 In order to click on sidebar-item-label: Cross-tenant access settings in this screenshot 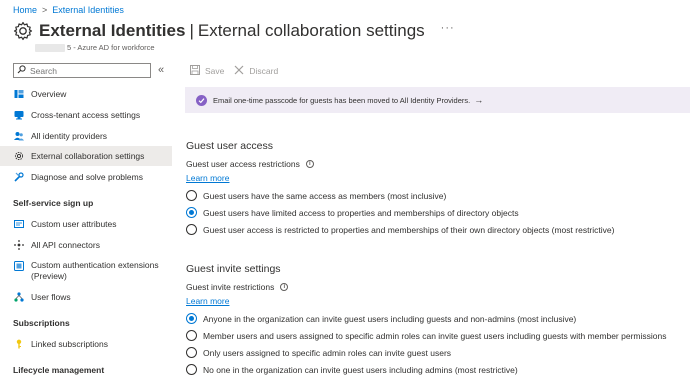, I will do `click(86, 115)`.